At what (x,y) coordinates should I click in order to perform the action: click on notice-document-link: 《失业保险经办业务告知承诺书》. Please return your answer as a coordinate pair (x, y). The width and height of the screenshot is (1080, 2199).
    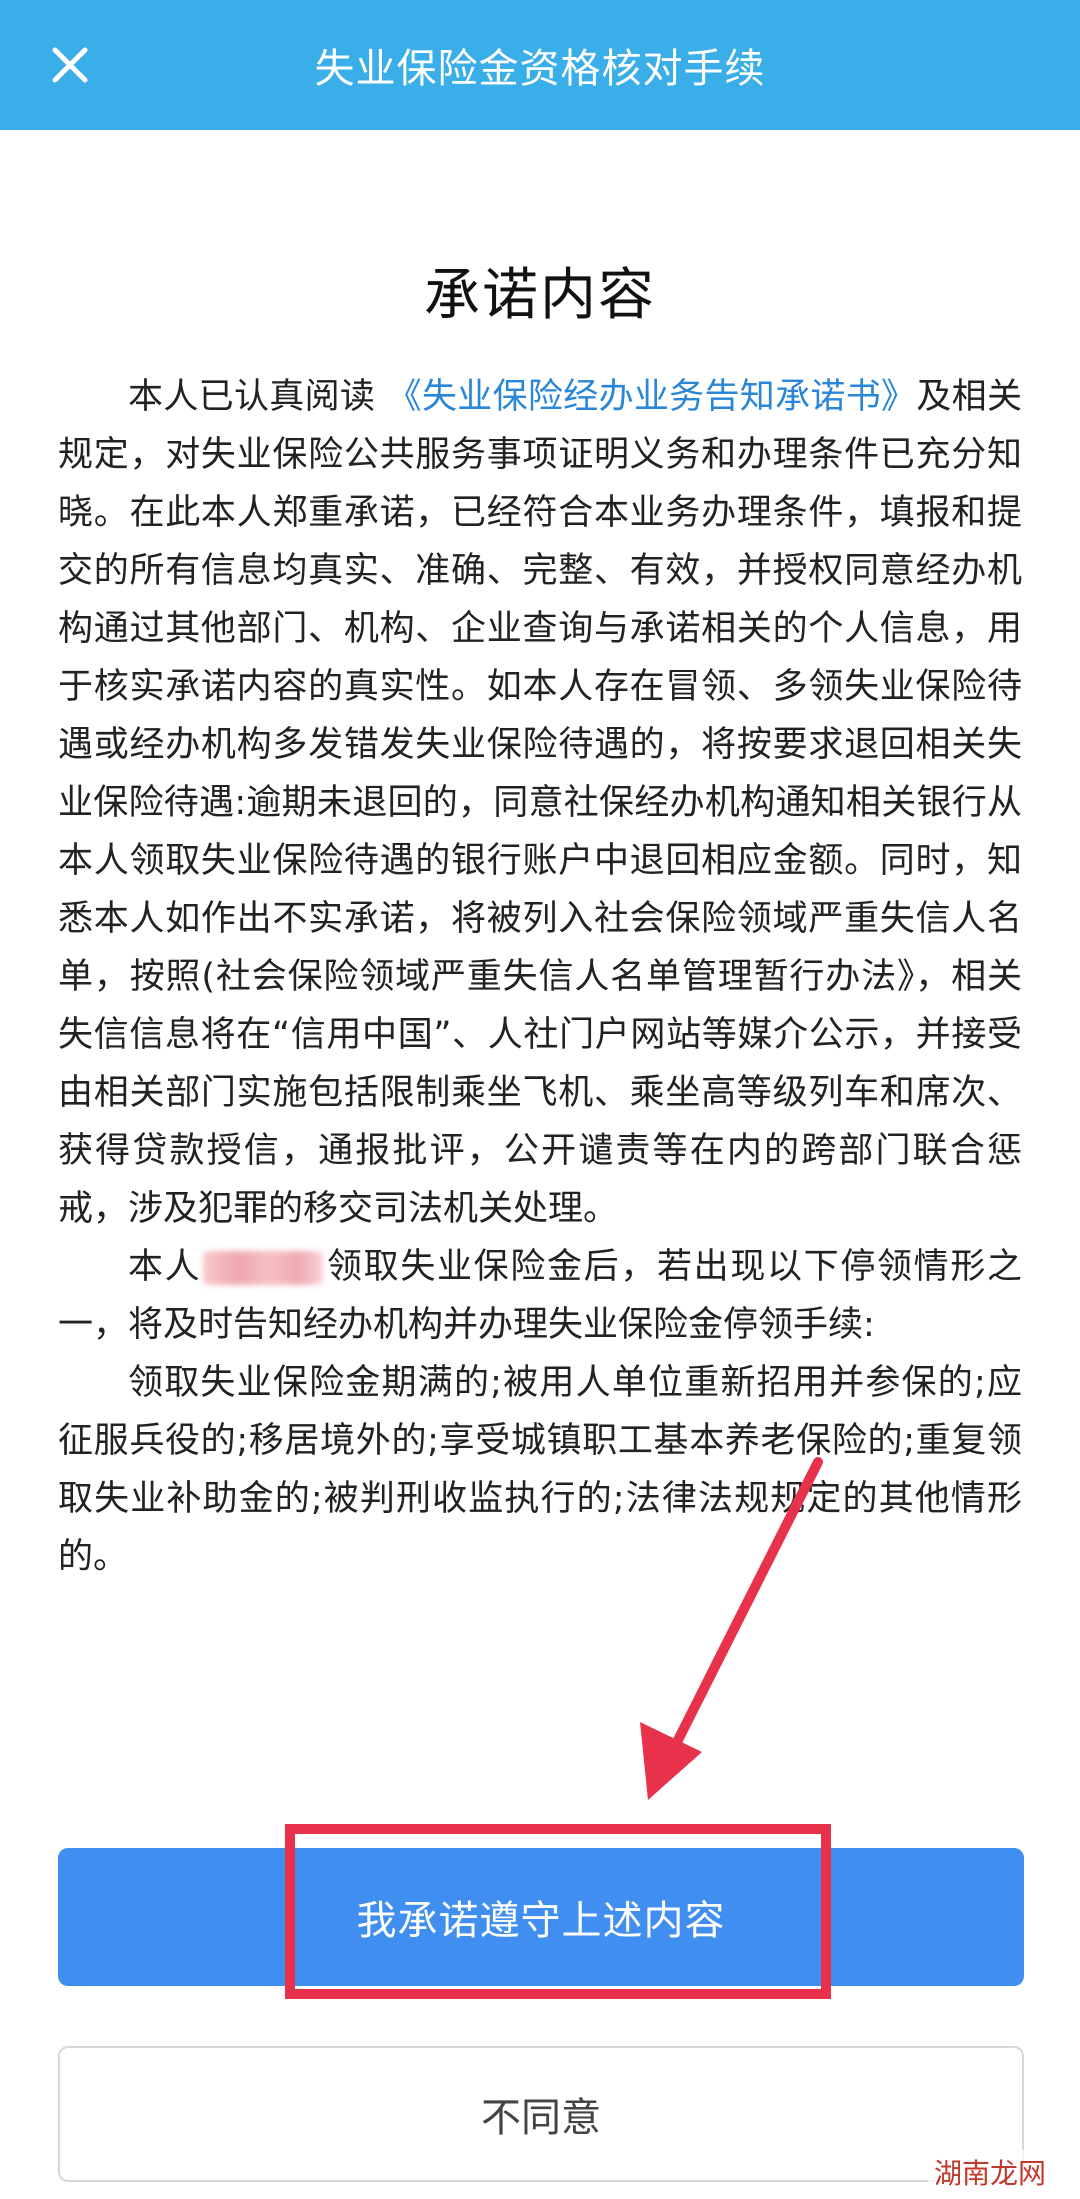
    Looking at the image, I should click on (652, 397).